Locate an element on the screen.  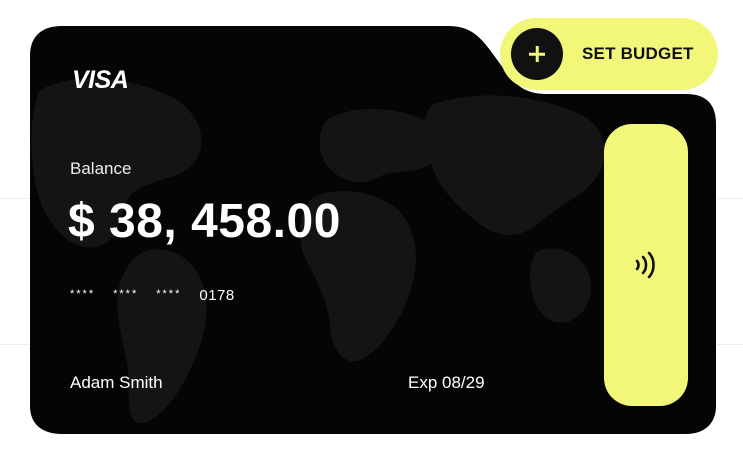
cardholder-name: Adam Smith is located at coordinates (116, 382).